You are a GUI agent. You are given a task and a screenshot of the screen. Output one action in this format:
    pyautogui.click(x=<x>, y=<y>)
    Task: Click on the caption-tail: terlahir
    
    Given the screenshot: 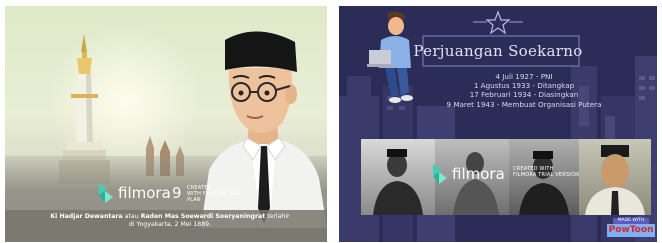 What is the action you would take?
    pyautogui.click(x=277, y=216)
    